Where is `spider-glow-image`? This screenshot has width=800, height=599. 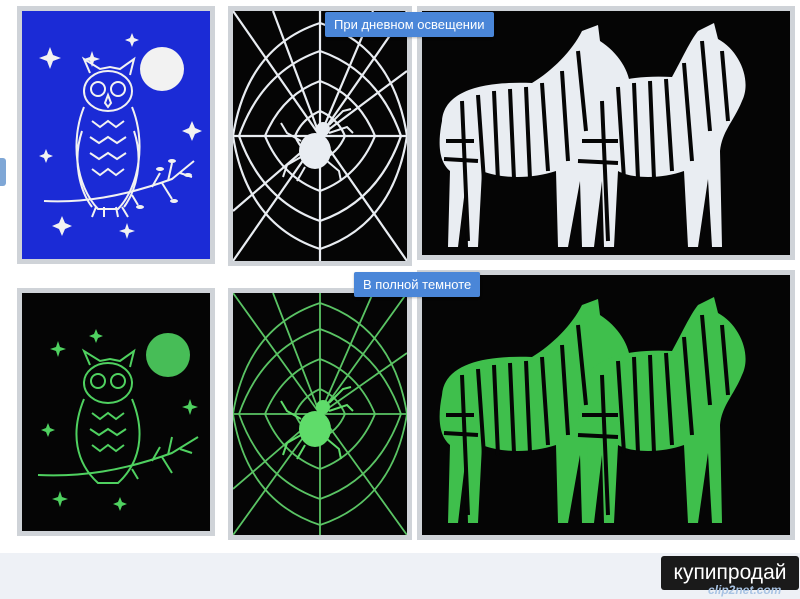
spider-glow-image is located at coordinates (320, 414).